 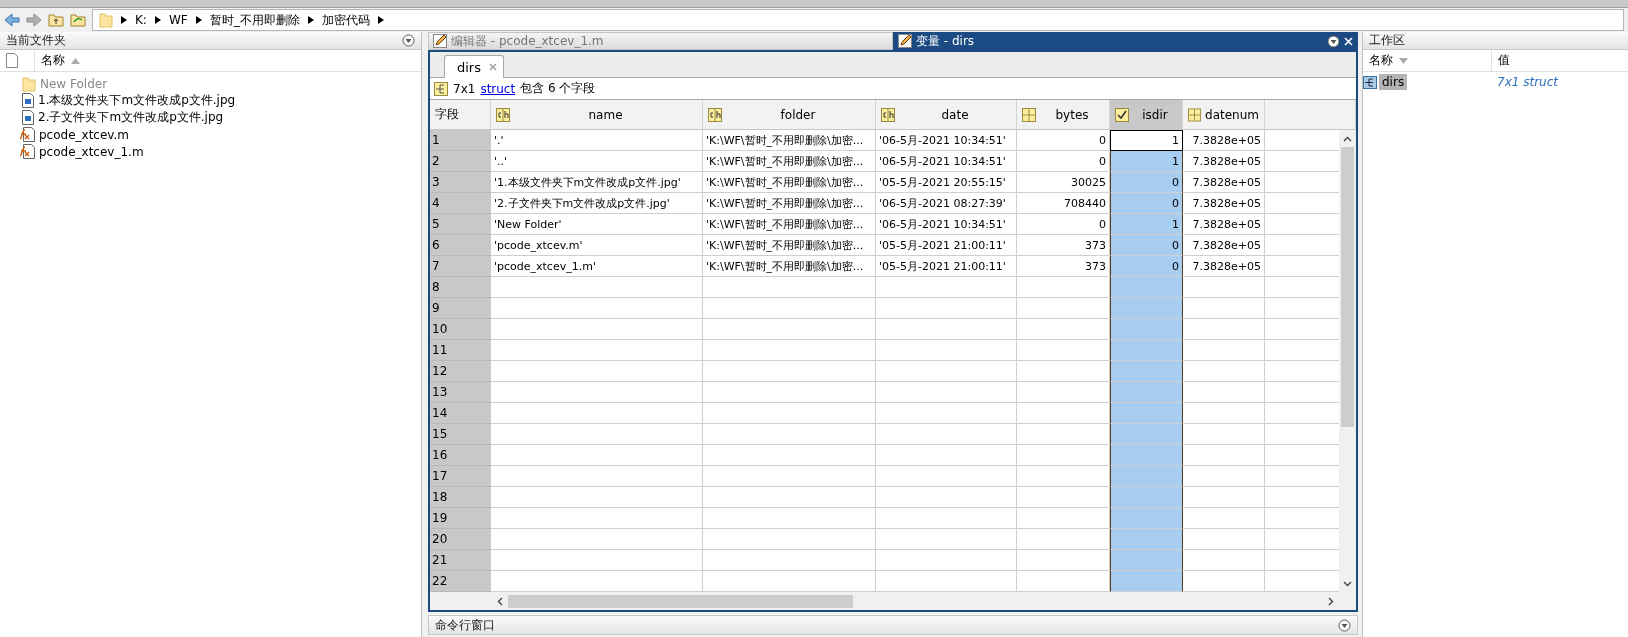 What do you see at coordinates (597, 203) in the screenshot?
I see `table-cell: '2.子文件夹下m文件改成p文件.jpg'` at bounding box center [597, 203].